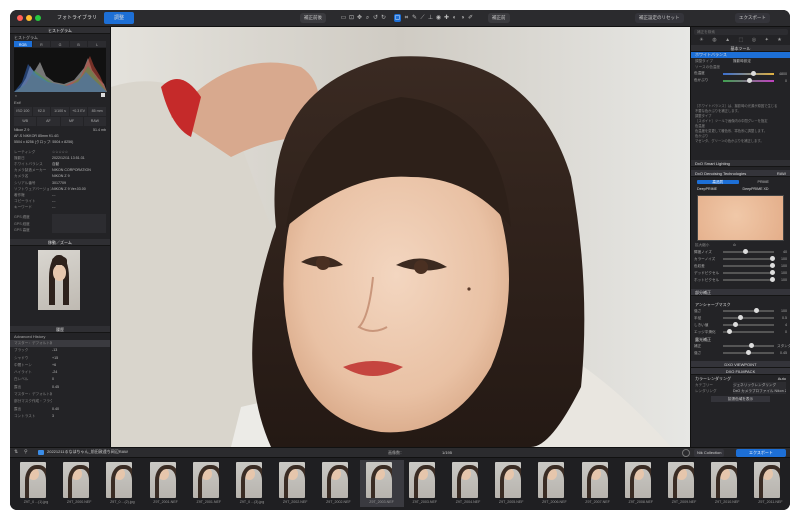 This screenshot has height=518, width=800. What do you see at coordinates (468, 483) in the screenshot?
I see `filmstrip-thumbnail: Z9T_2004.NEF` at bounding box center [468, 483].